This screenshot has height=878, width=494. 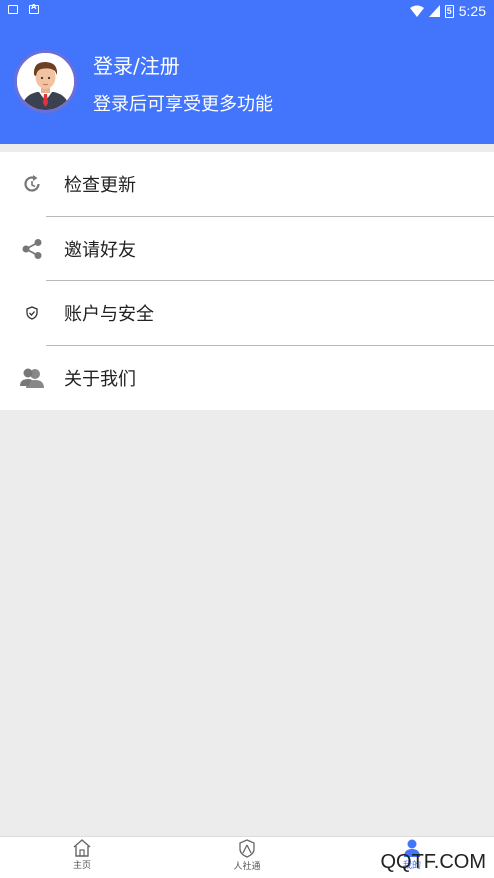 I want to click on menu-item-label: 邀请好友, so click(x=100, y=250).